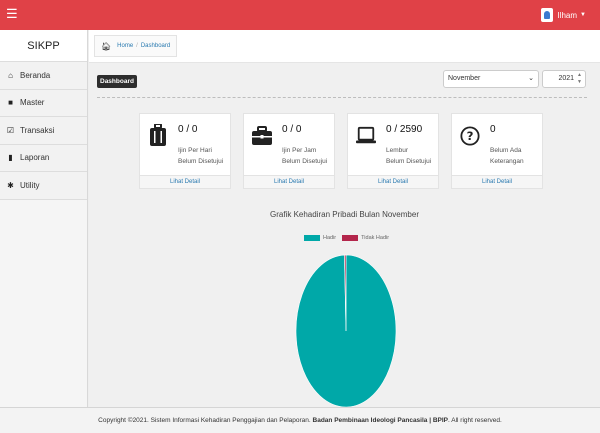 The width and height of the screenshot is (600, 433). What do you see at coordinates (10, 185) in the screenshot?
I see `gear-icon: ✱` at bounding box center [10, 185].